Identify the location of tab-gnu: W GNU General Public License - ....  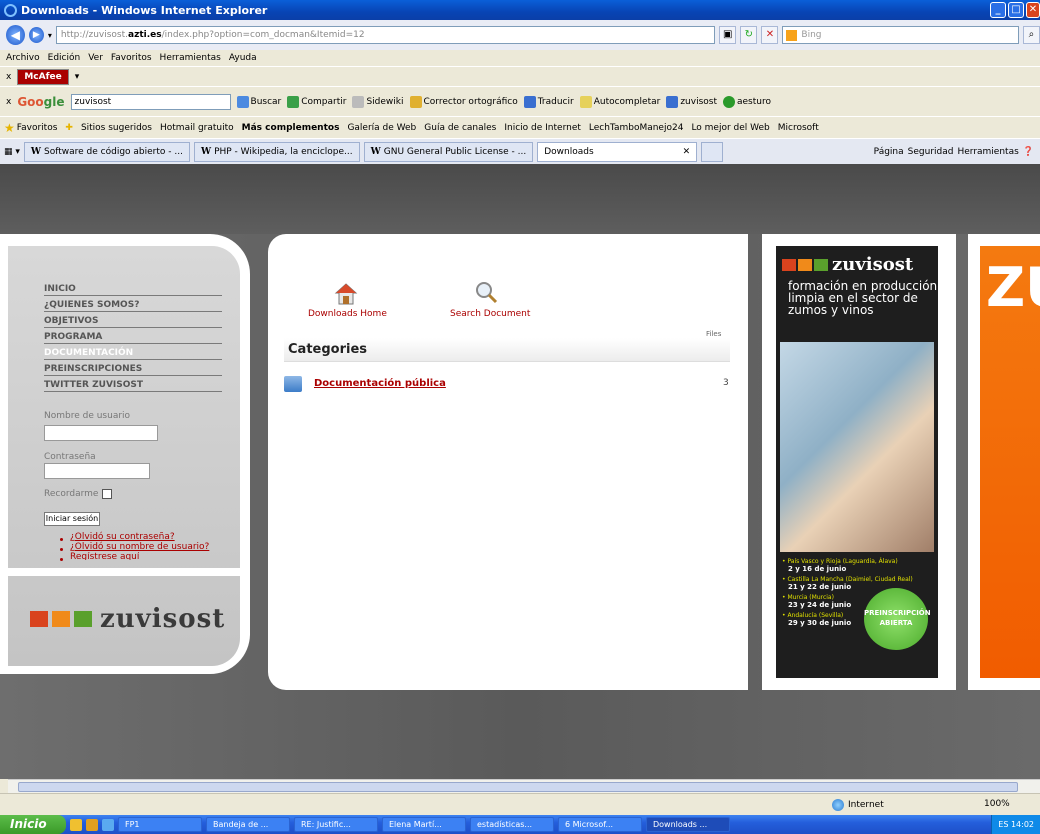
(448, 151).